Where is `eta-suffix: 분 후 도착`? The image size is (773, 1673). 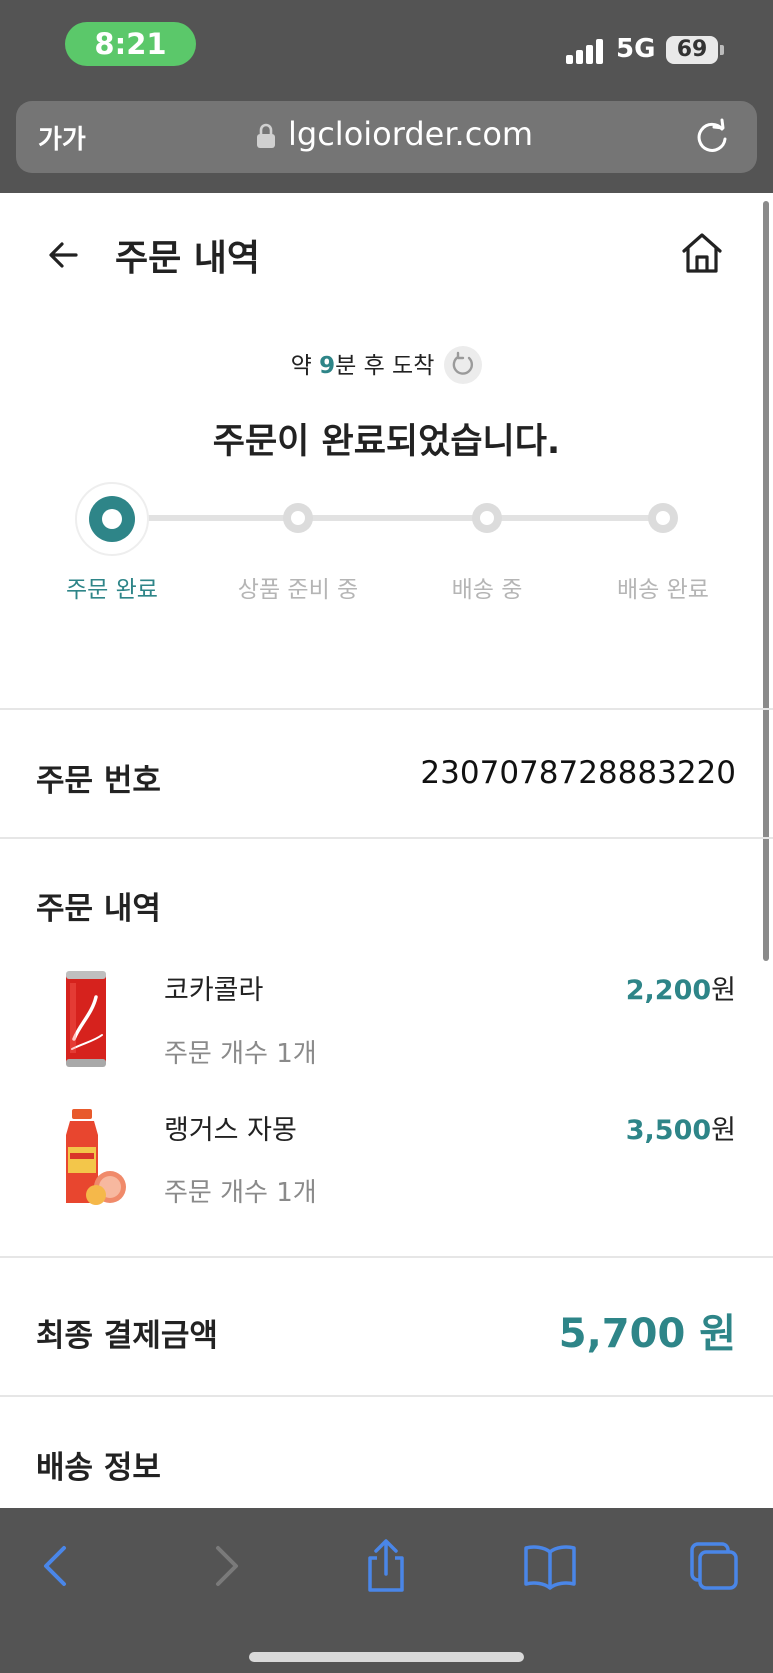
eta-suffix: 분 후 도착 is located at coordinates (385, 366).